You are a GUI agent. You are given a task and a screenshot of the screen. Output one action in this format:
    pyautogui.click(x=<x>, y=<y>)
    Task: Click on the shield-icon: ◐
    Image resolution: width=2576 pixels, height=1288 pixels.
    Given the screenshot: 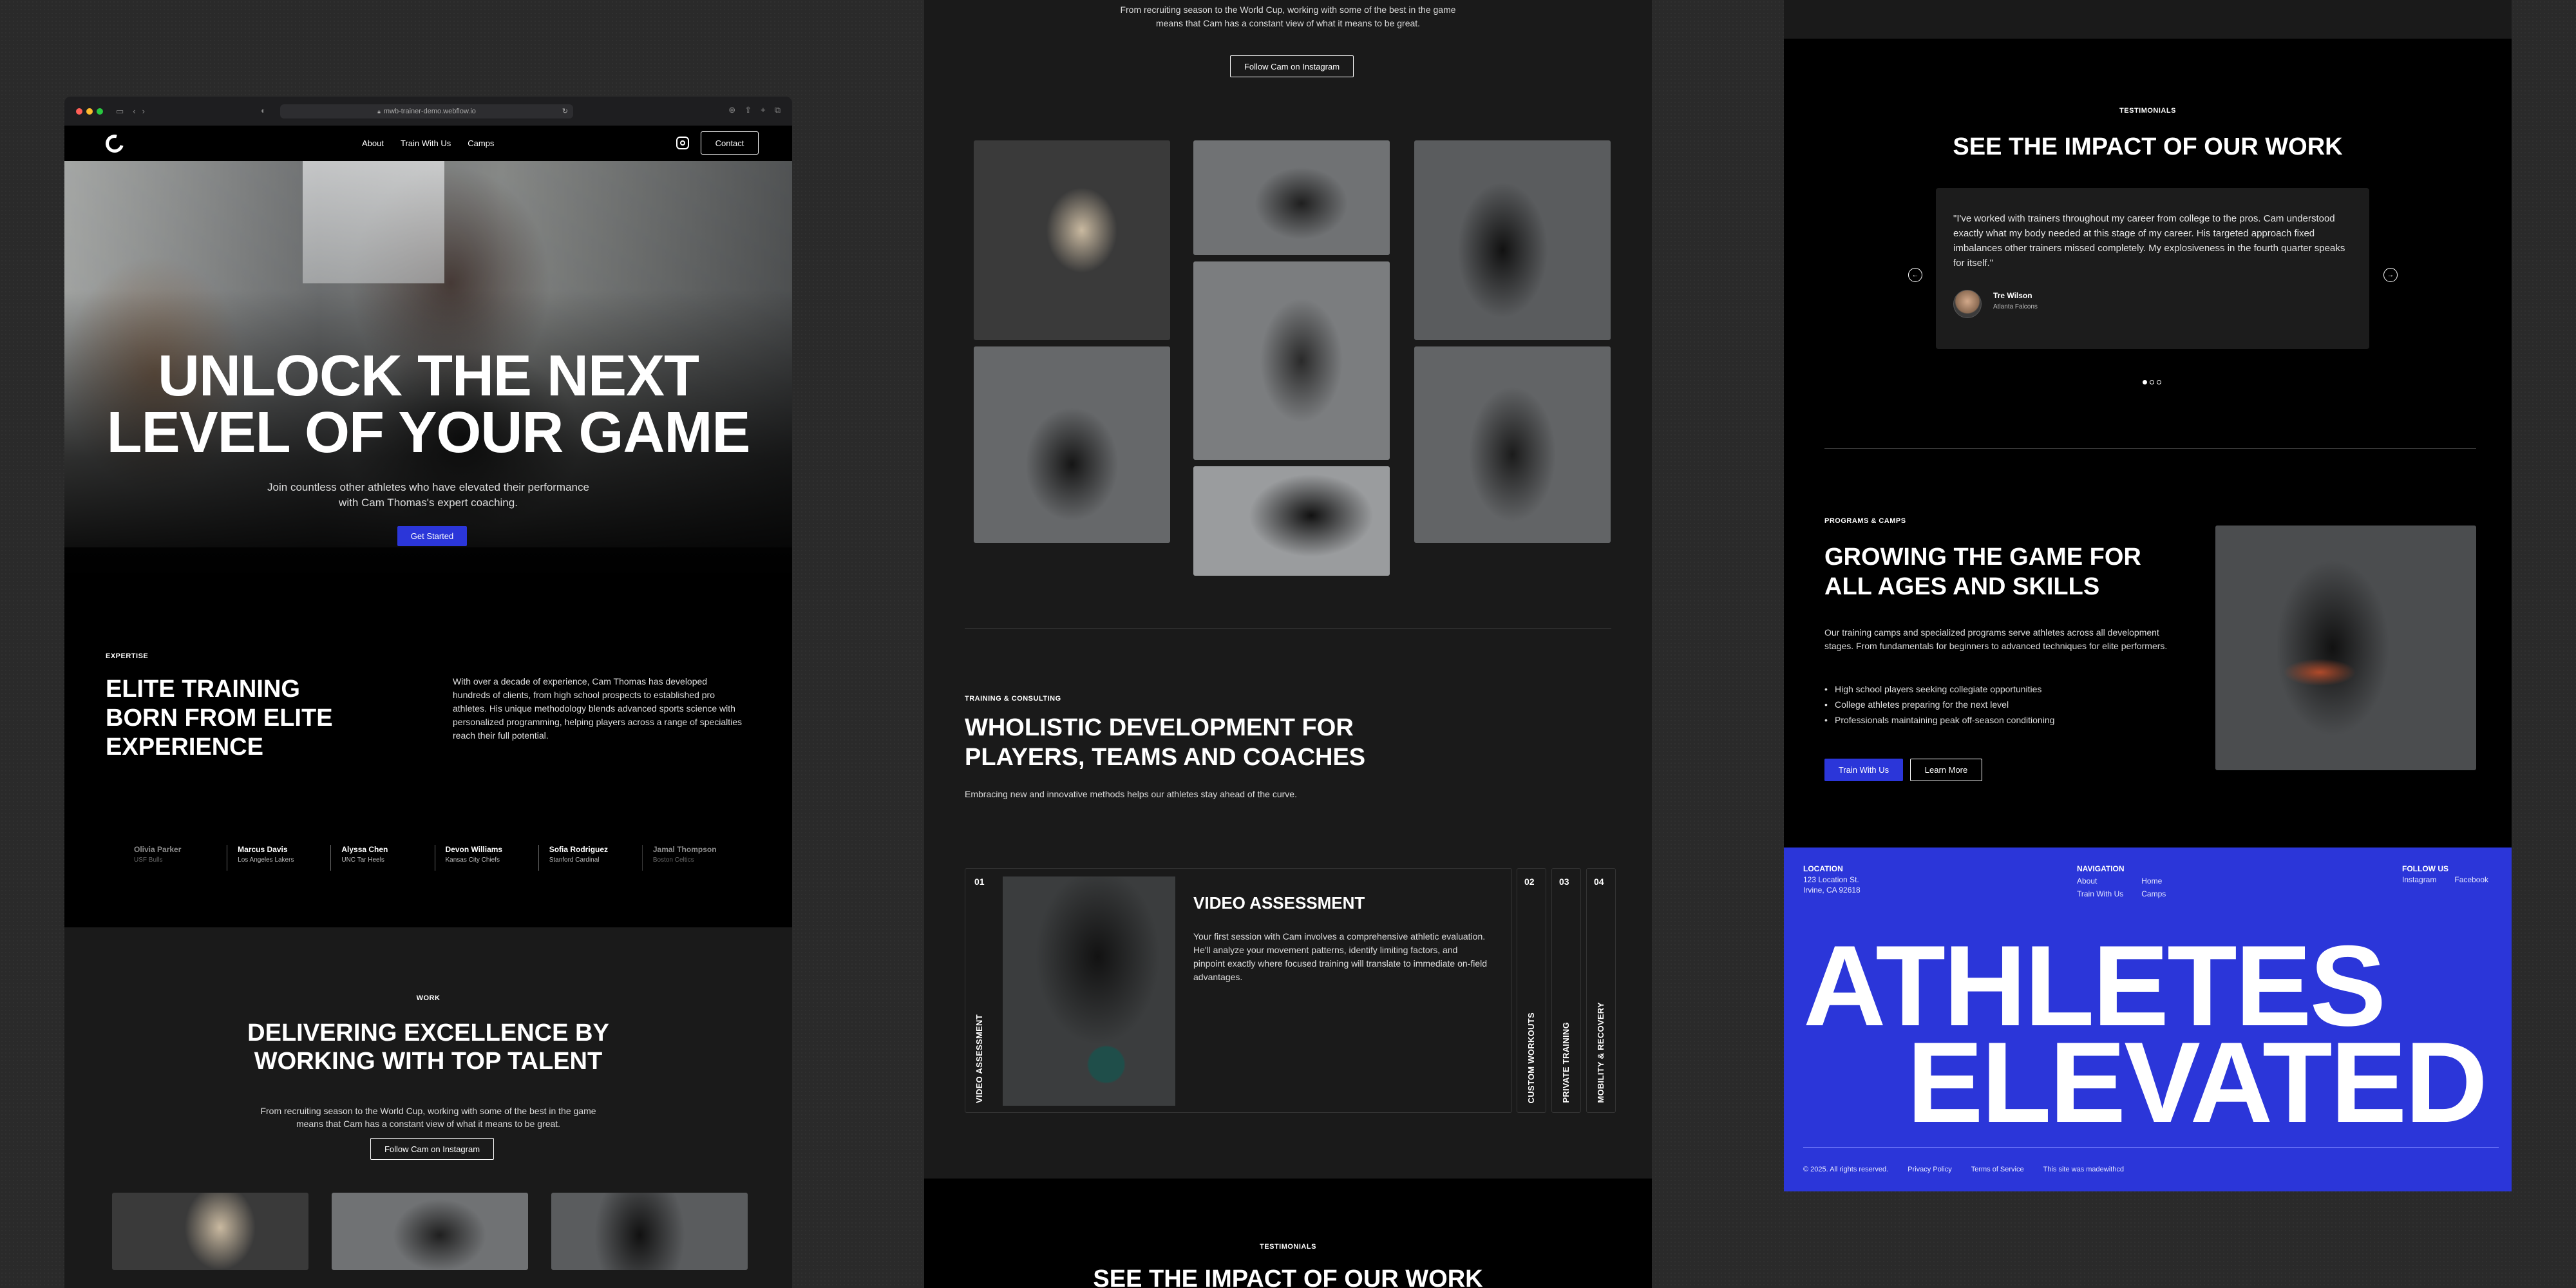 What is the action you would take?
    pyautogui.click(x=263, y=111)
    